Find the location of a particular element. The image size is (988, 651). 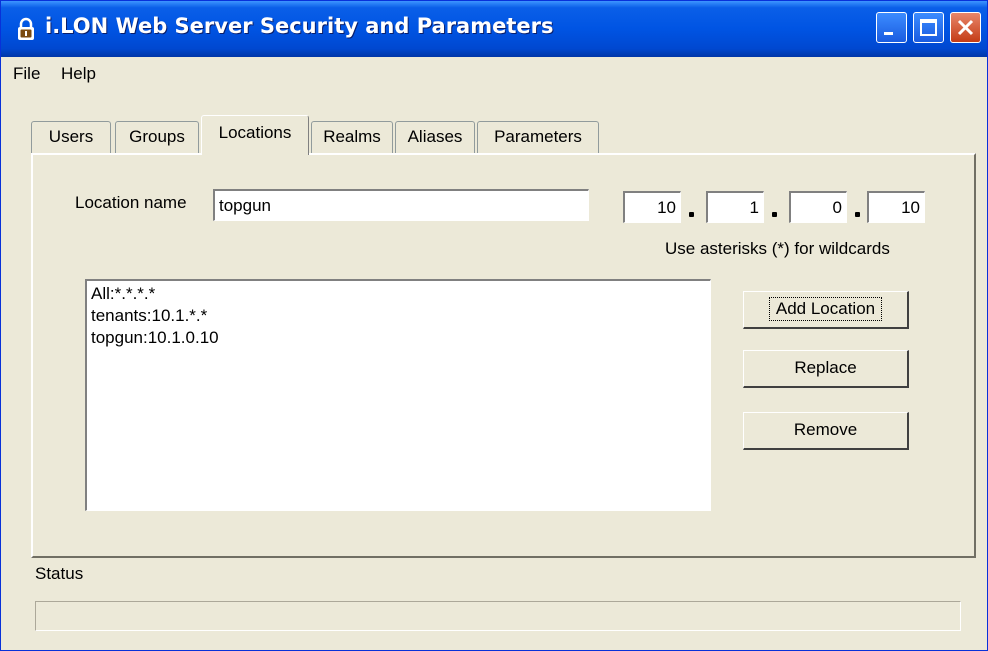

add-location-label: Add Location is located at coordinates (825, 309).